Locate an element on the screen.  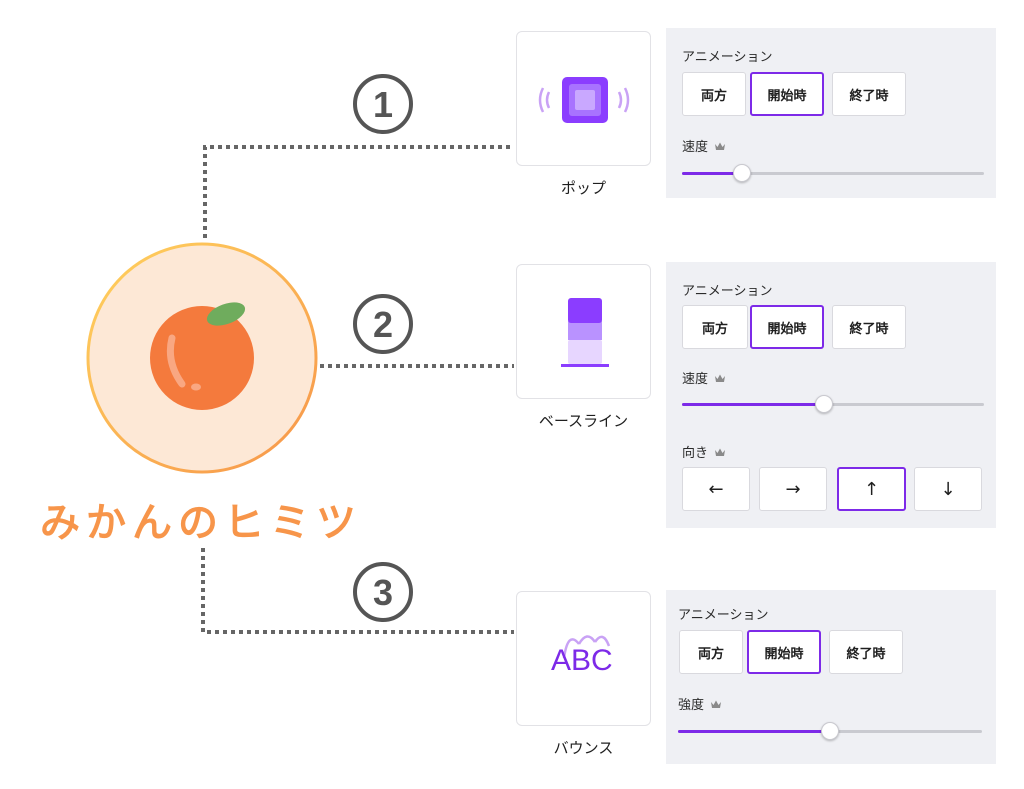
bounce-label: バウンス is located at coordinates (583, 748).